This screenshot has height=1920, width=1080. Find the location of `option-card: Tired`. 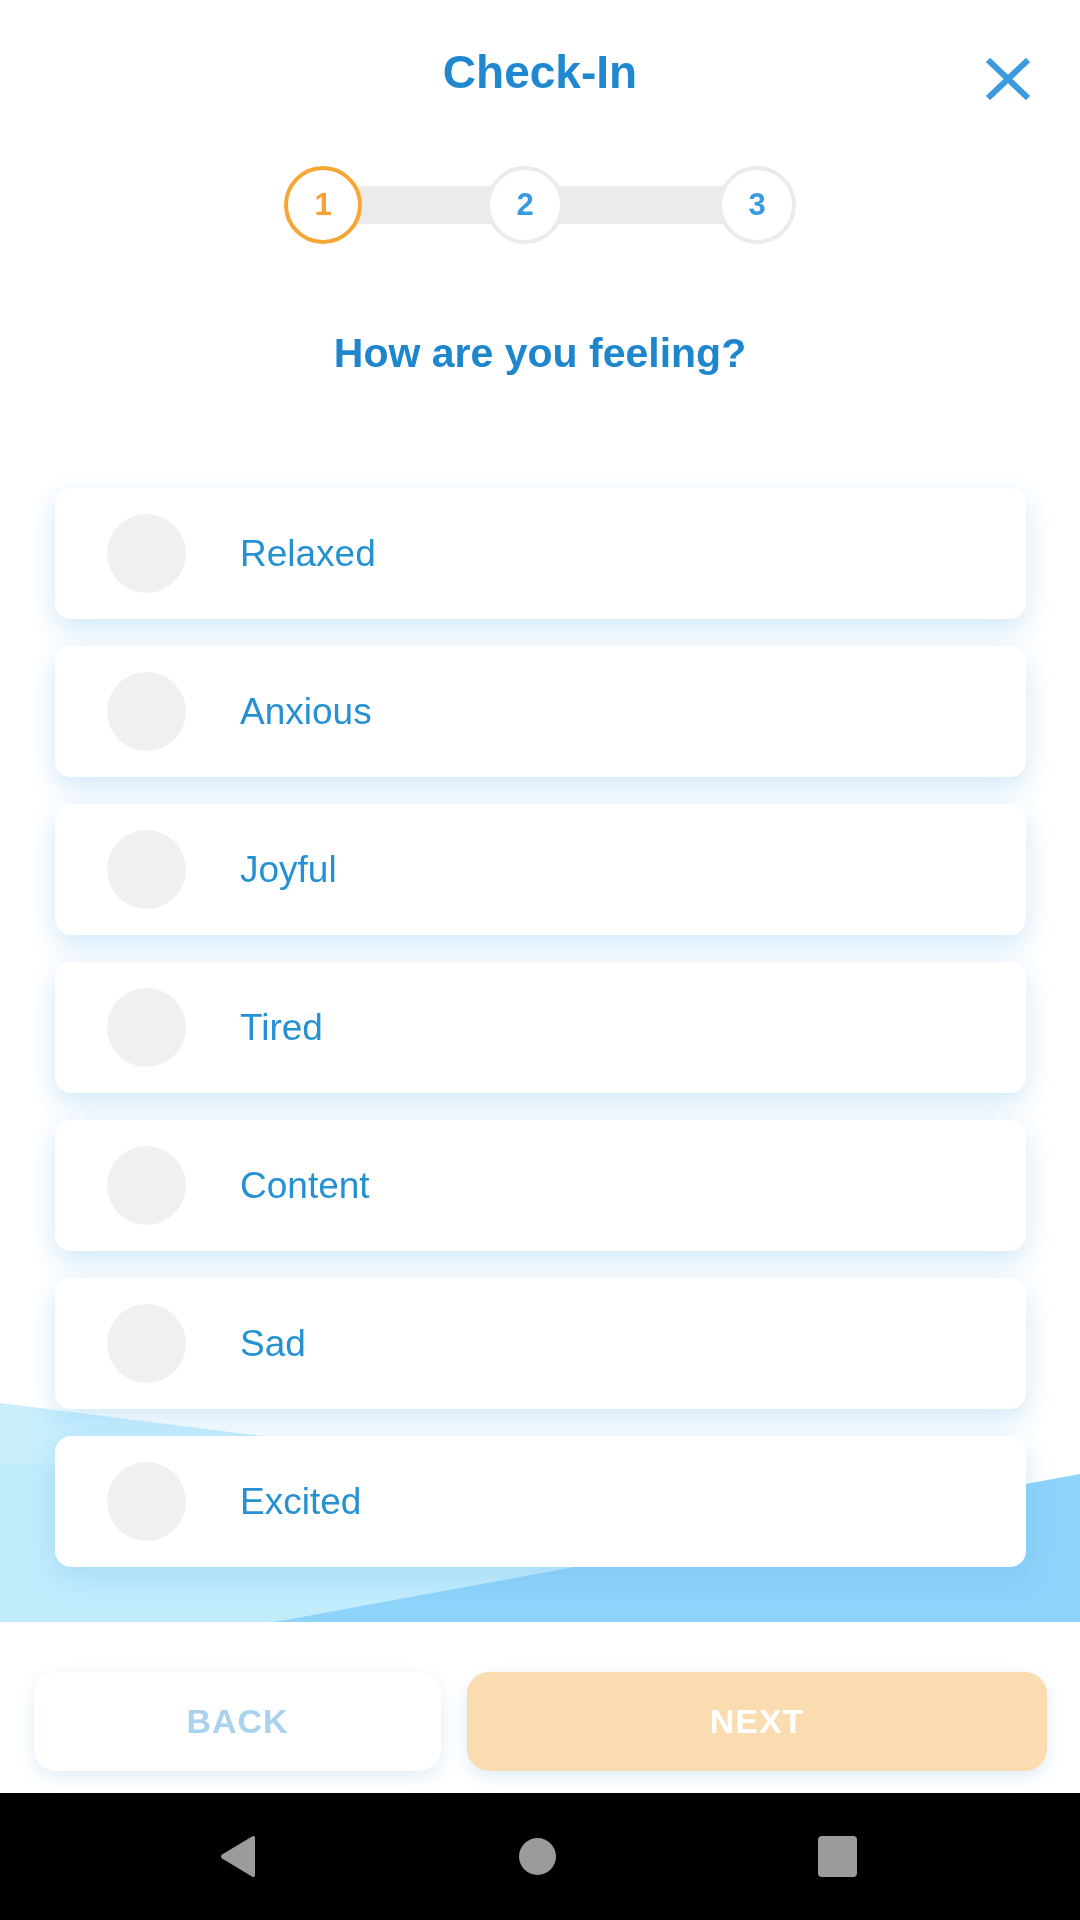

option-card: Tired is located at coordinates (540, 1027).